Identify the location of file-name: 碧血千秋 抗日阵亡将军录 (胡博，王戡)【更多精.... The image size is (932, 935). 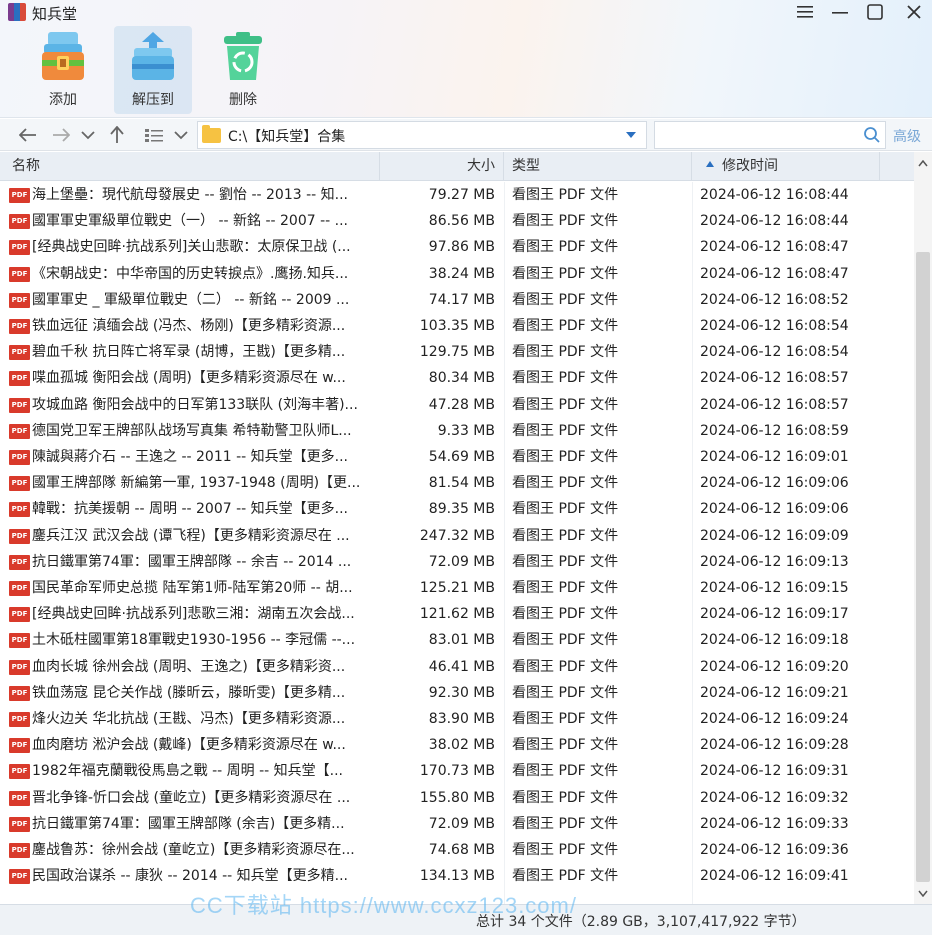
(189, 352).